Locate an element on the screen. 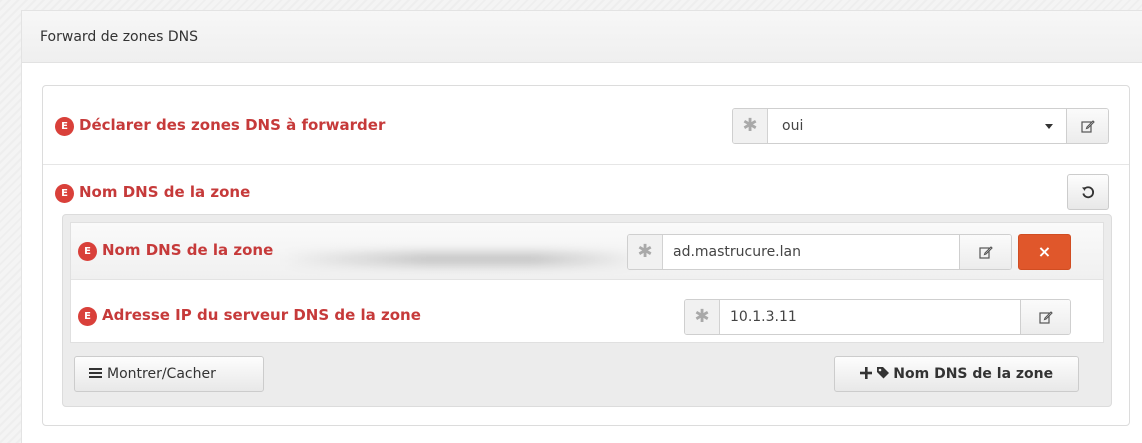 The image size is (1142, 443). zone-name-row: E Nom DNS de la zone ✱ ad.mastrucure.lan is located at coordinates (587, 251).